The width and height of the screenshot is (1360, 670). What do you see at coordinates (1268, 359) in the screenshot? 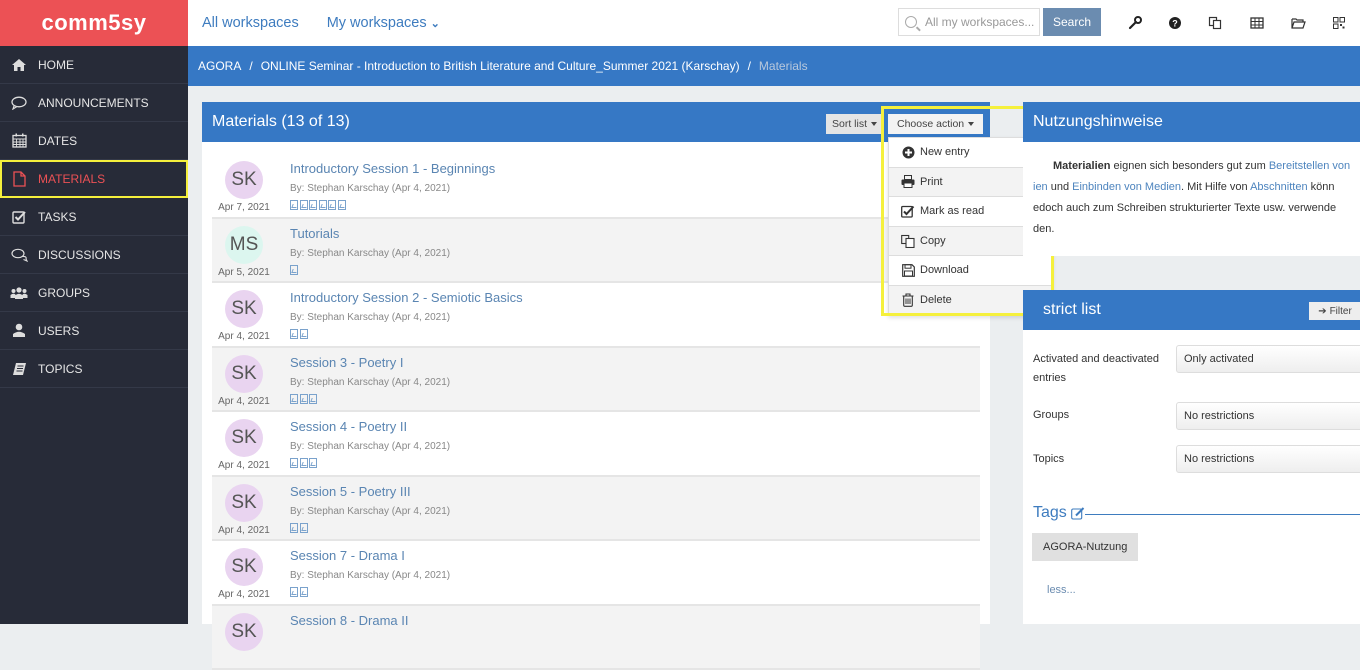
I see `filter-select-activation: Only activated` at bounding box center [1268, 359].